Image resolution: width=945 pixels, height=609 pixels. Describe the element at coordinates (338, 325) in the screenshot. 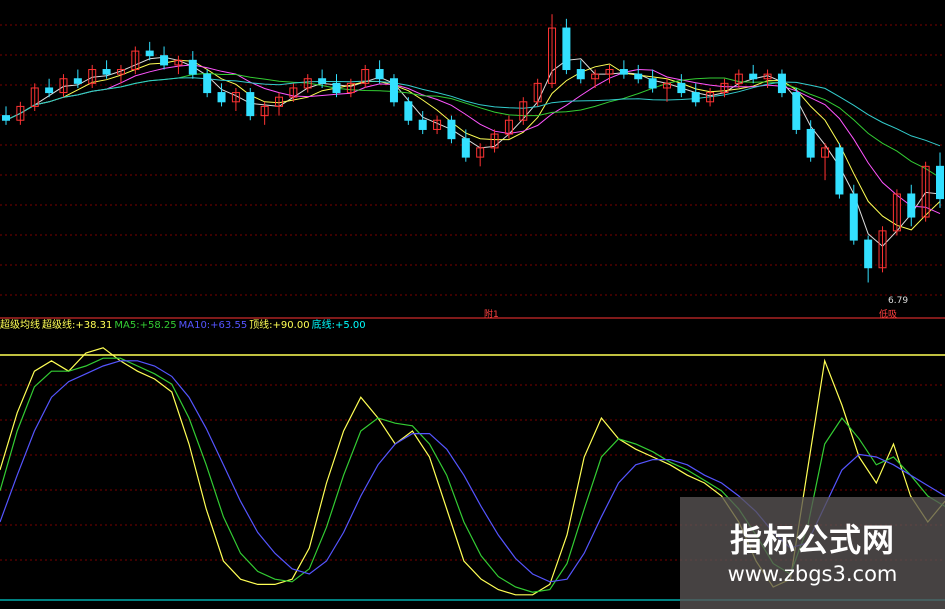

I see `legend-item: 底线:+5.00` at that location.